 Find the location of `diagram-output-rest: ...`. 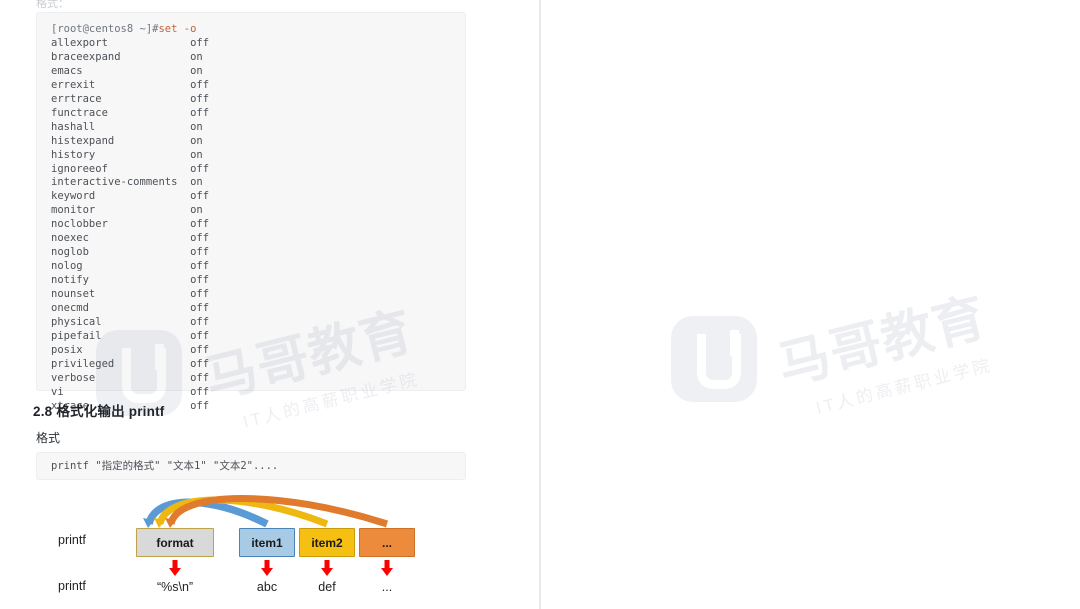

diagram-output-rest: ... is located at coordinates (387, 587).